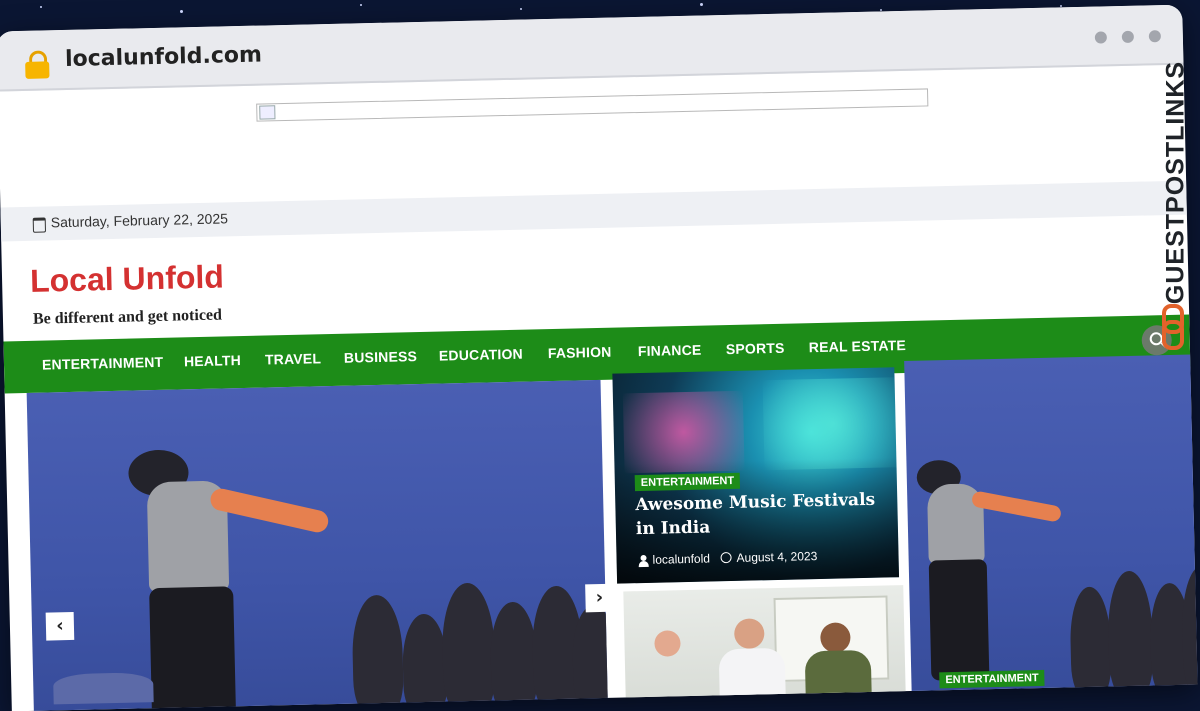 This screenshot has height=711, width=1200. Describe the element at coordinates (39, 225) in the screenshot. I see `calendar-icon` at that location.